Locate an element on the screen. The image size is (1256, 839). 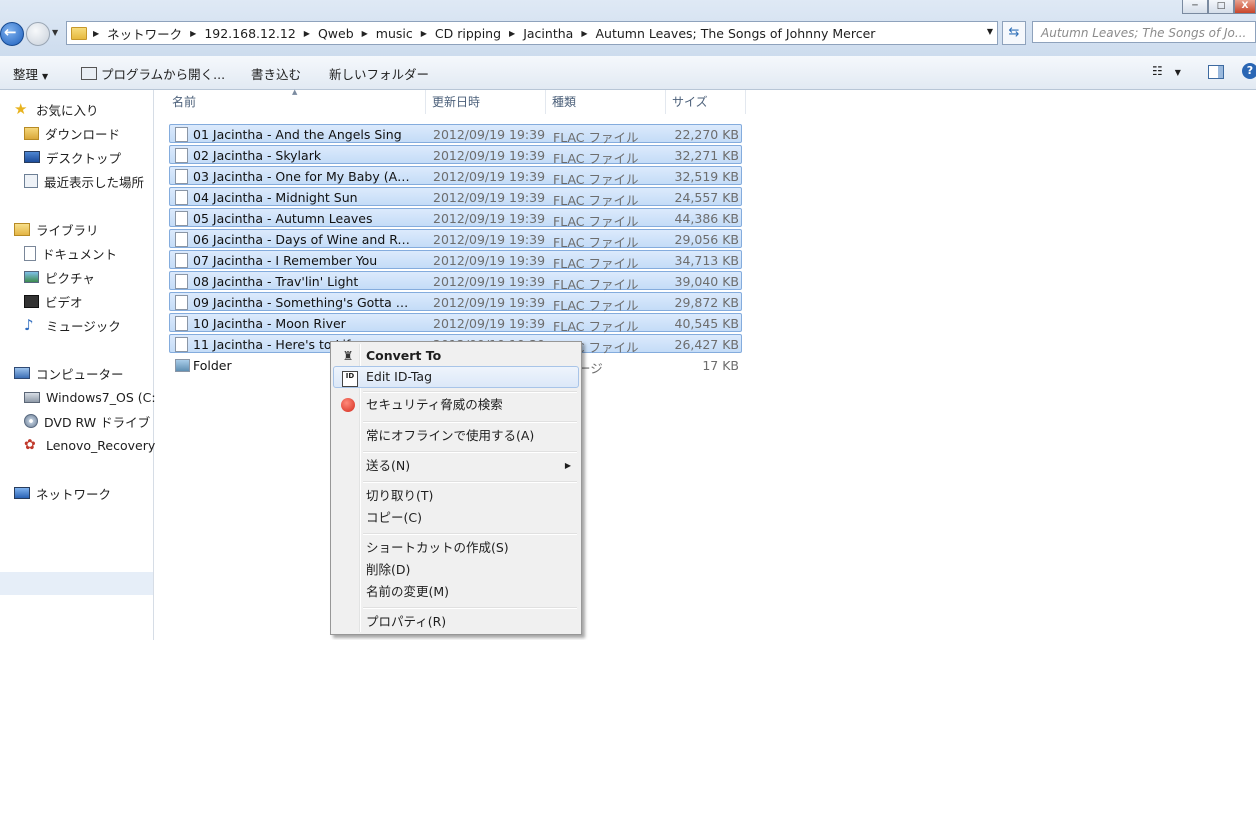
menu-item-offline: 常にオフラインで使用する(A) is located at coordinates (456, 436).